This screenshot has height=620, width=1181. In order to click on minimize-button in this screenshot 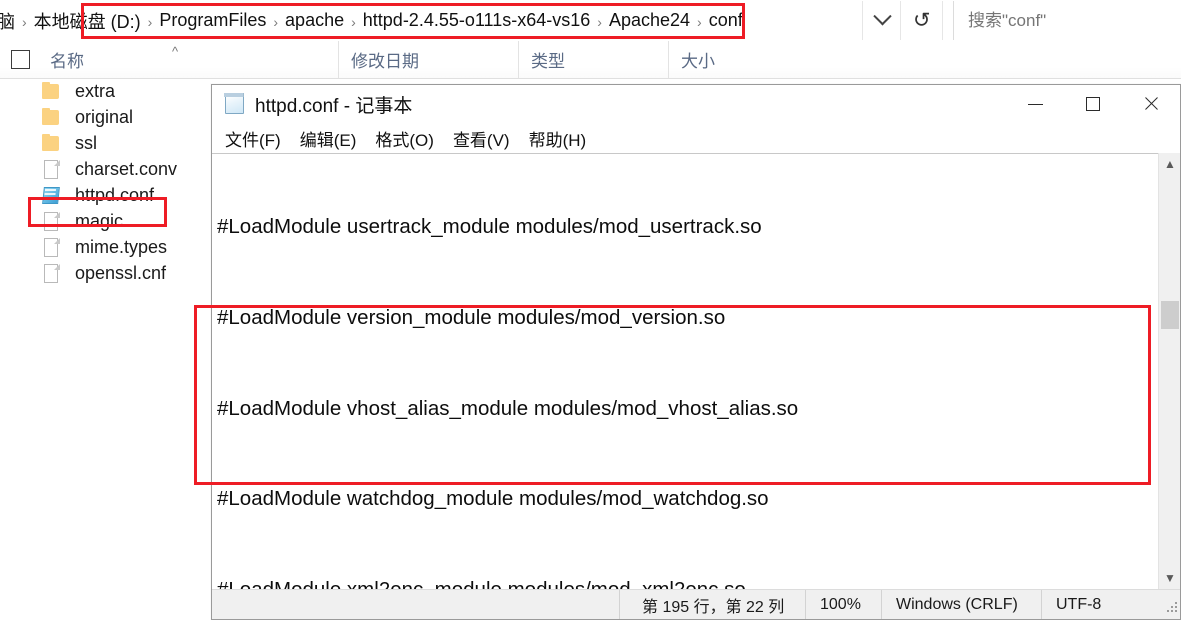, I will do `click(1035, 104)`.